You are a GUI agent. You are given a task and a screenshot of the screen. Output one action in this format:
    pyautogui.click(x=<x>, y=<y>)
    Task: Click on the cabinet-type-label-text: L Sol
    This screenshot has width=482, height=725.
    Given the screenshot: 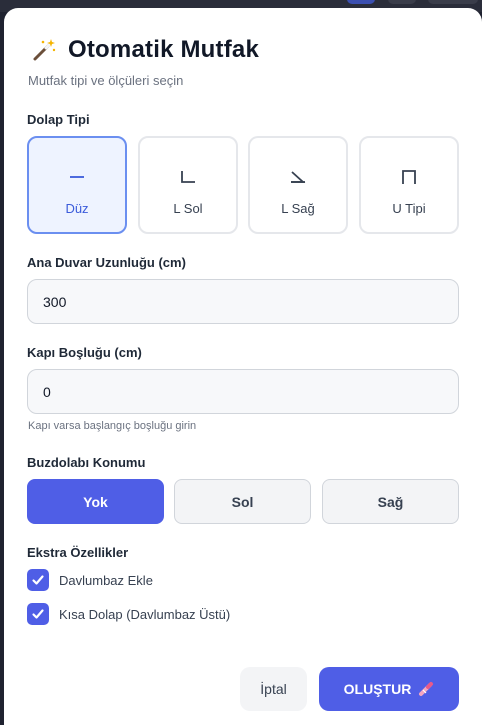 What is the action you would take?
    pyautogui.click(x=188, y=208)
    